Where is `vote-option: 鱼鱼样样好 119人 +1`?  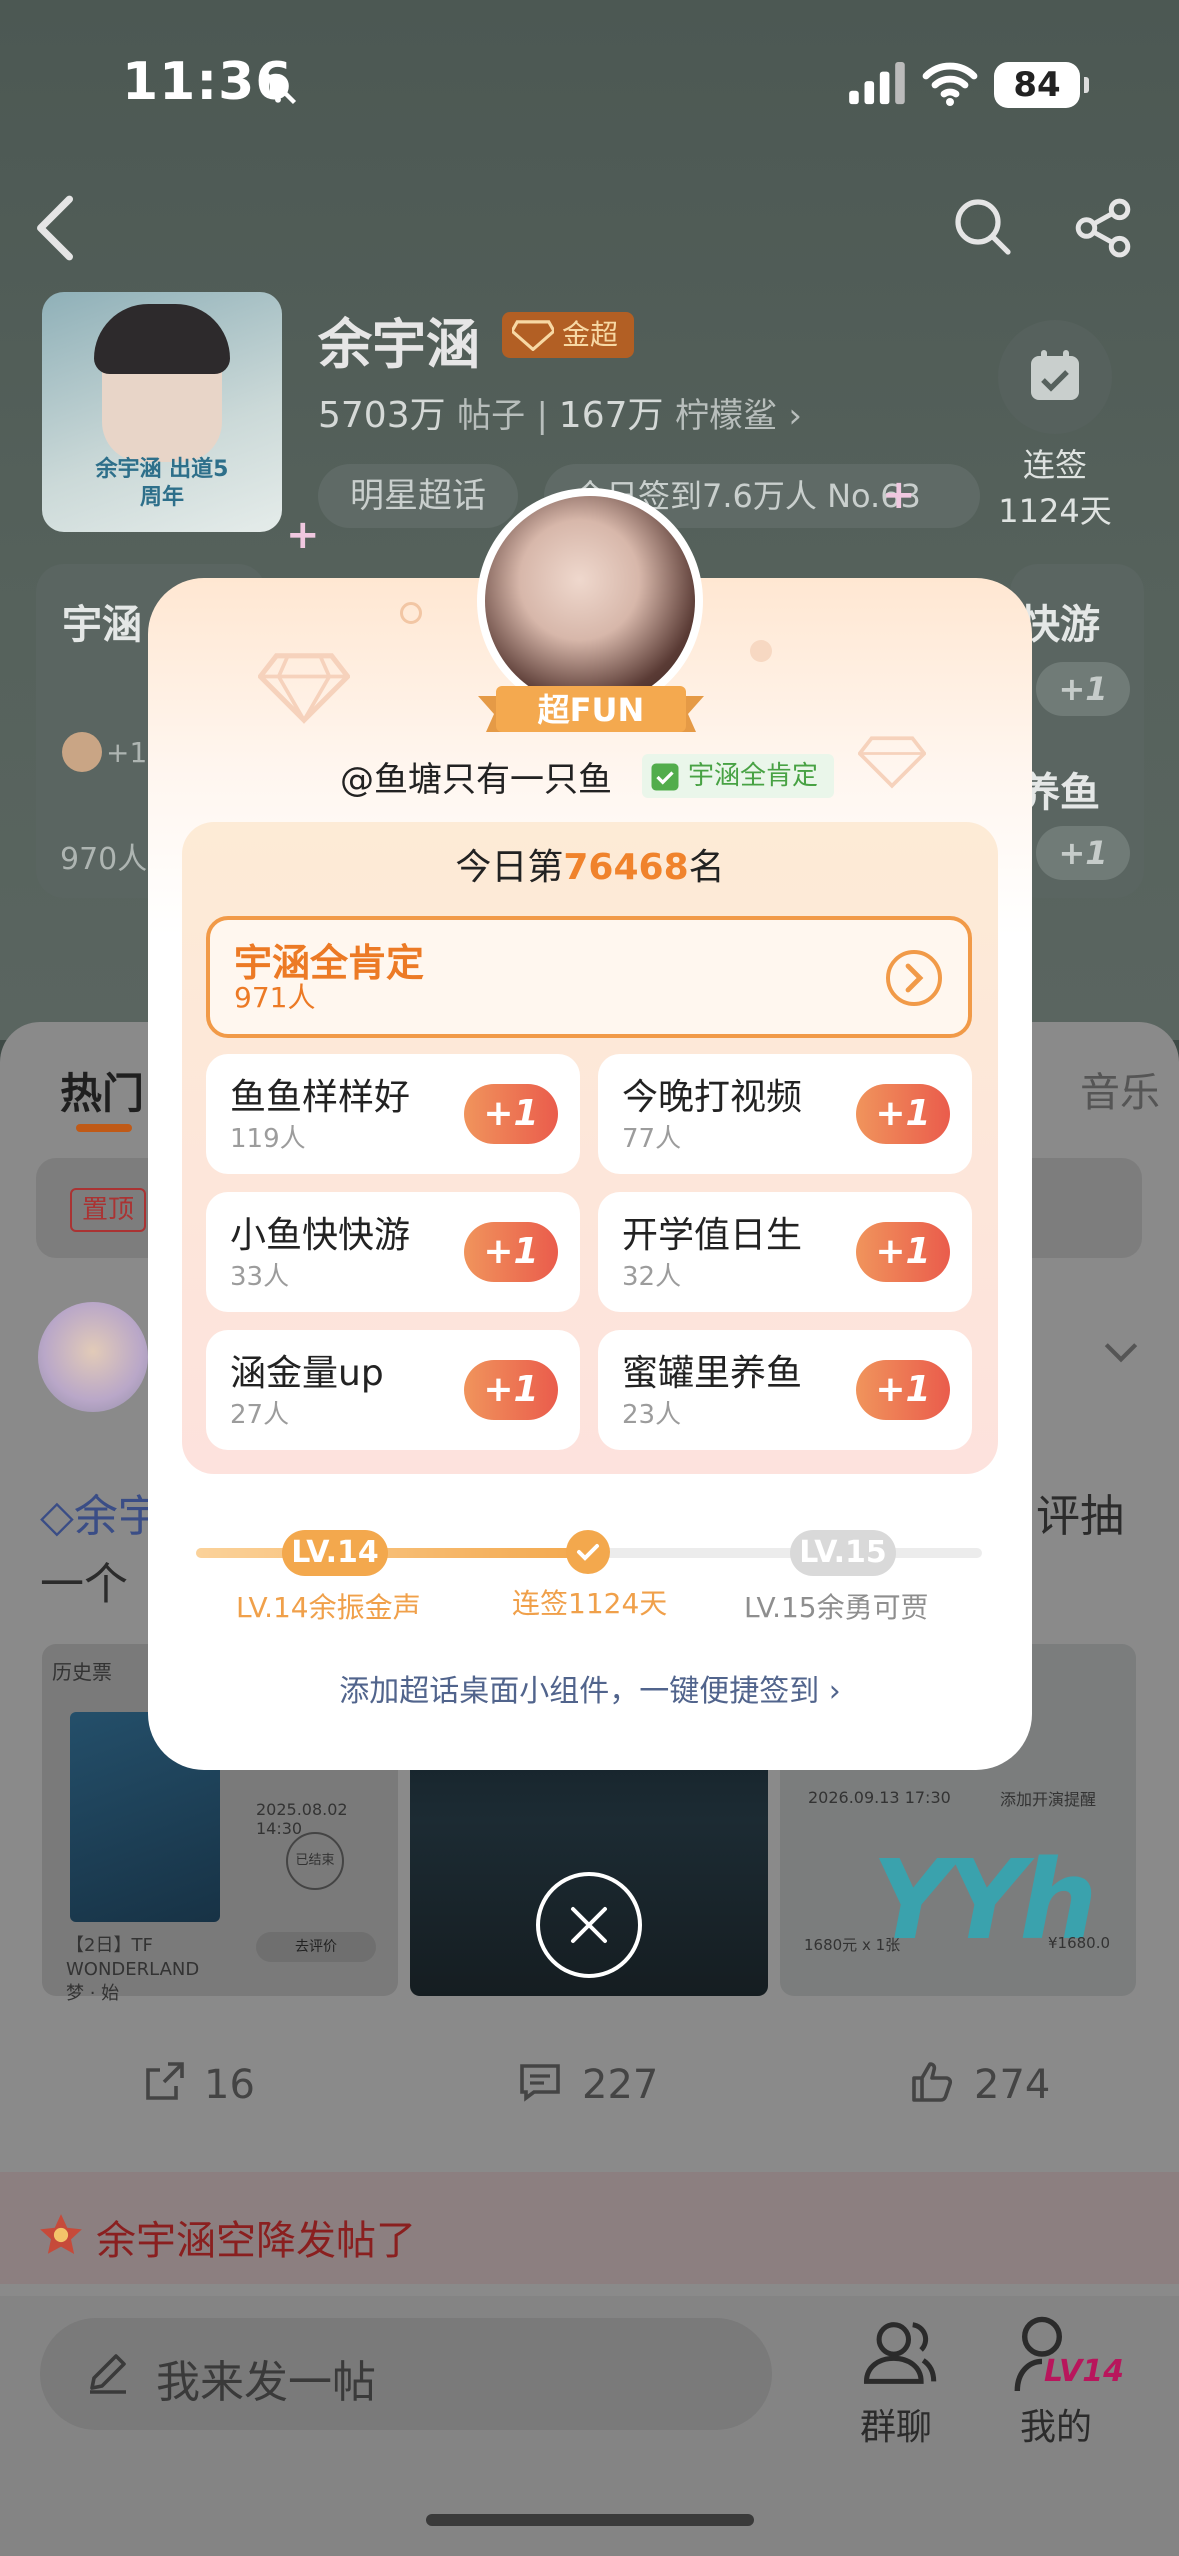
vote-option: 鱼鱼样样好 119人 +1 is located at coordinates (393, 1114).